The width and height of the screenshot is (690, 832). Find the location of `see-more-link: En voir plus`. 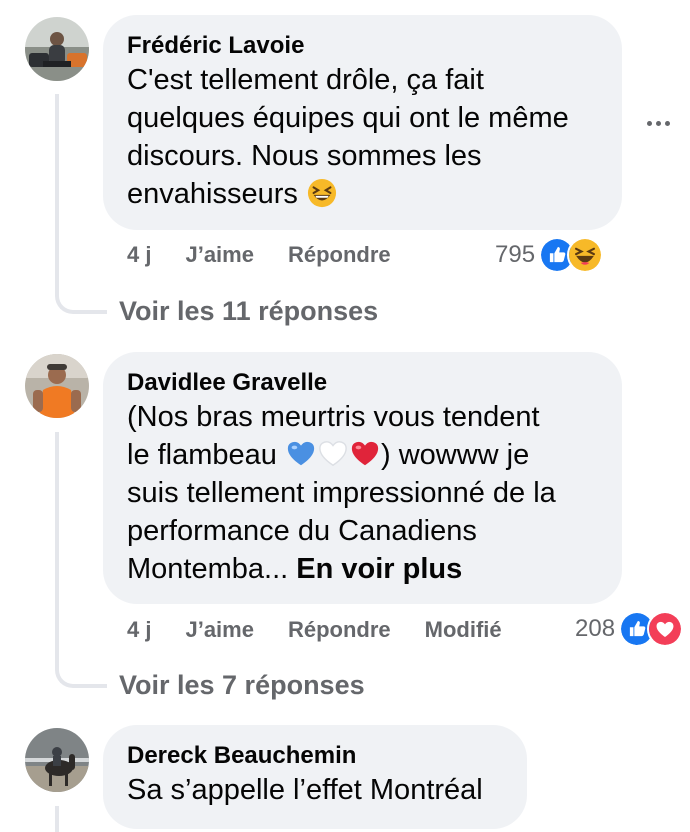

see-more-link: En voir plus is located at coordinates (379, 569).